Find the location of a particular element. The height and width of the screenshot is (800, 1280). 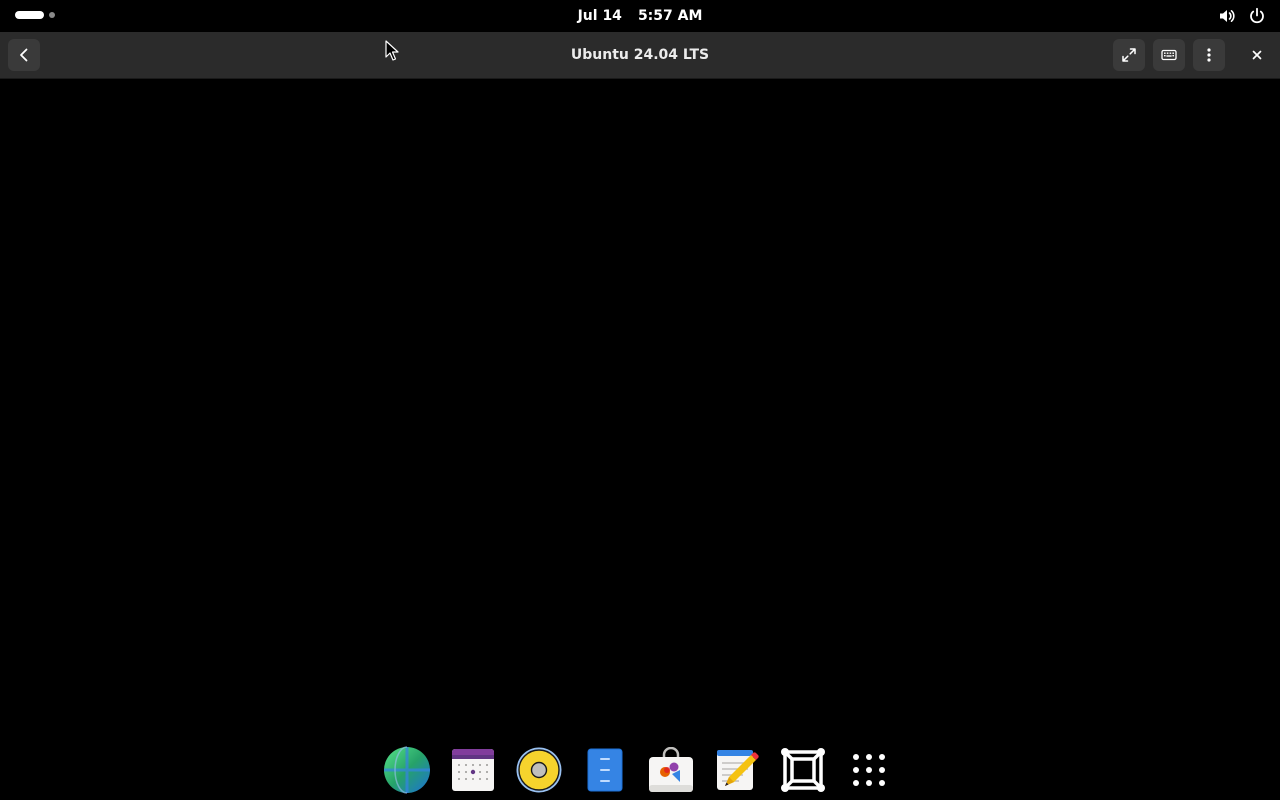

file-manager-icon is located at coordinates (605, 770).